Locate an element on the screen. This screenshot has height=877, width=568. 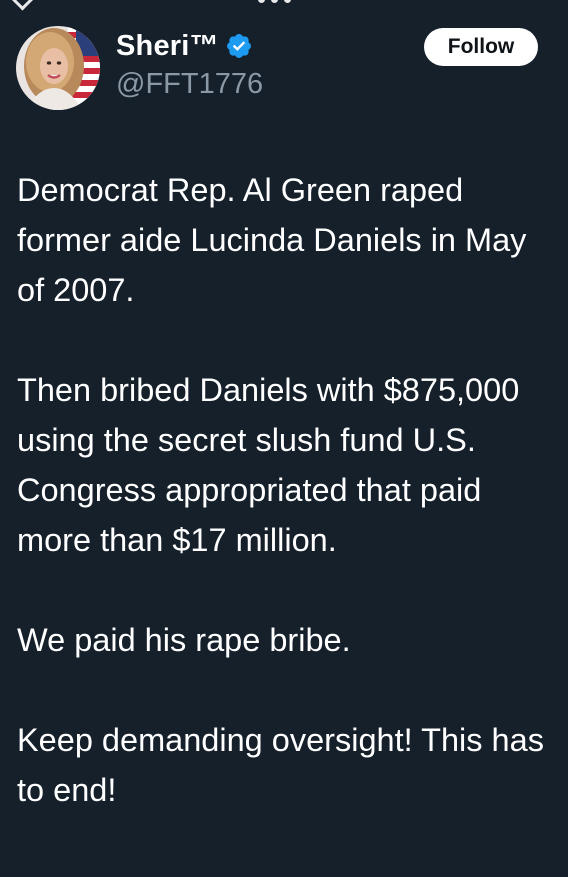
user-info: Sheri™ @FFT1776 is located at coordinates (189, 63).